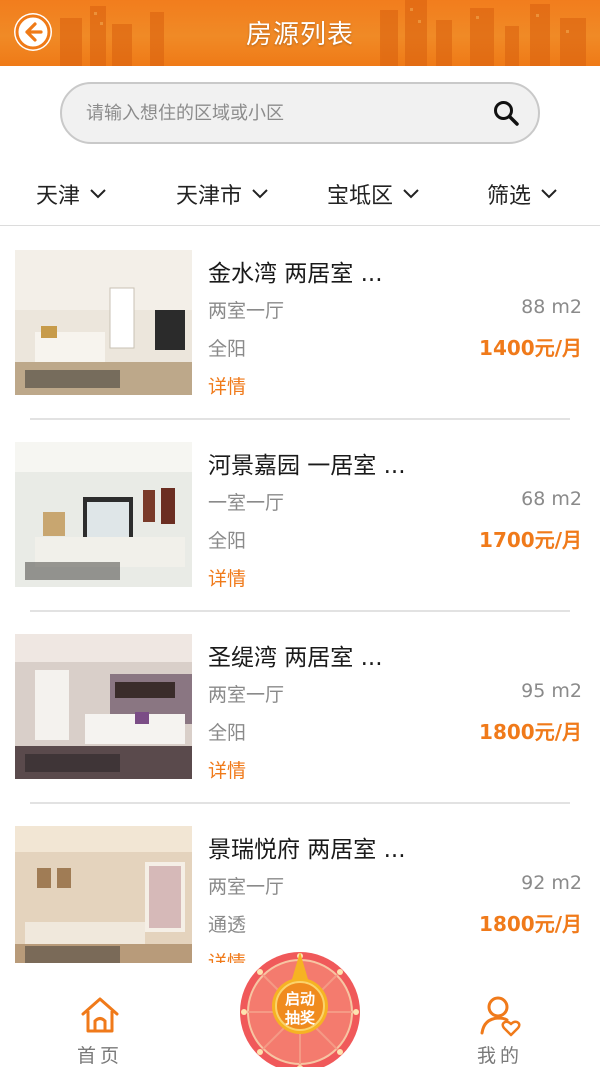  I want to click on filter-city-label: 天津, so click(58, 196).